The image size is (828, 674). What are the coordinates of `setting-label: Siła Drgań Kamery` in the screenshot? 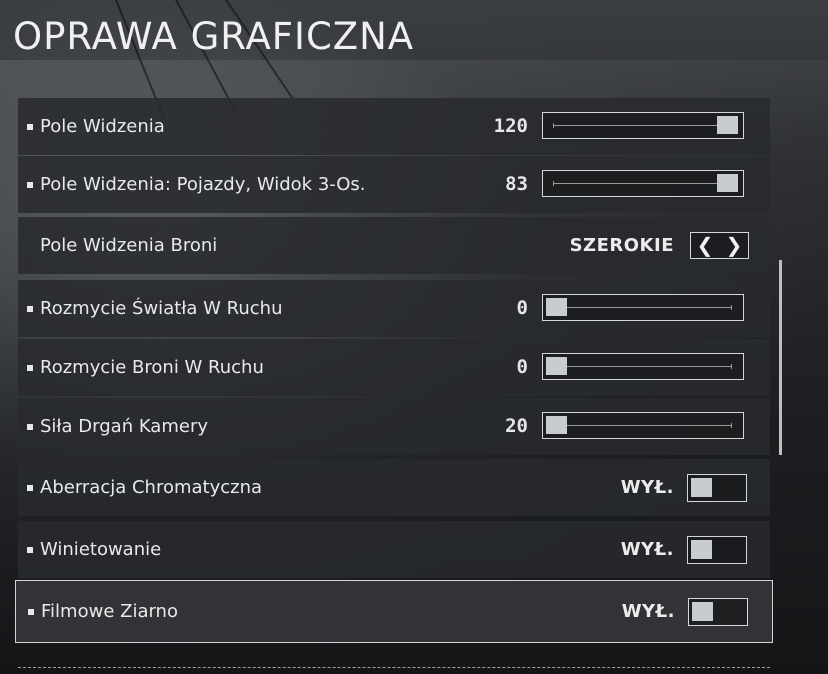 It's located at (124, 426).